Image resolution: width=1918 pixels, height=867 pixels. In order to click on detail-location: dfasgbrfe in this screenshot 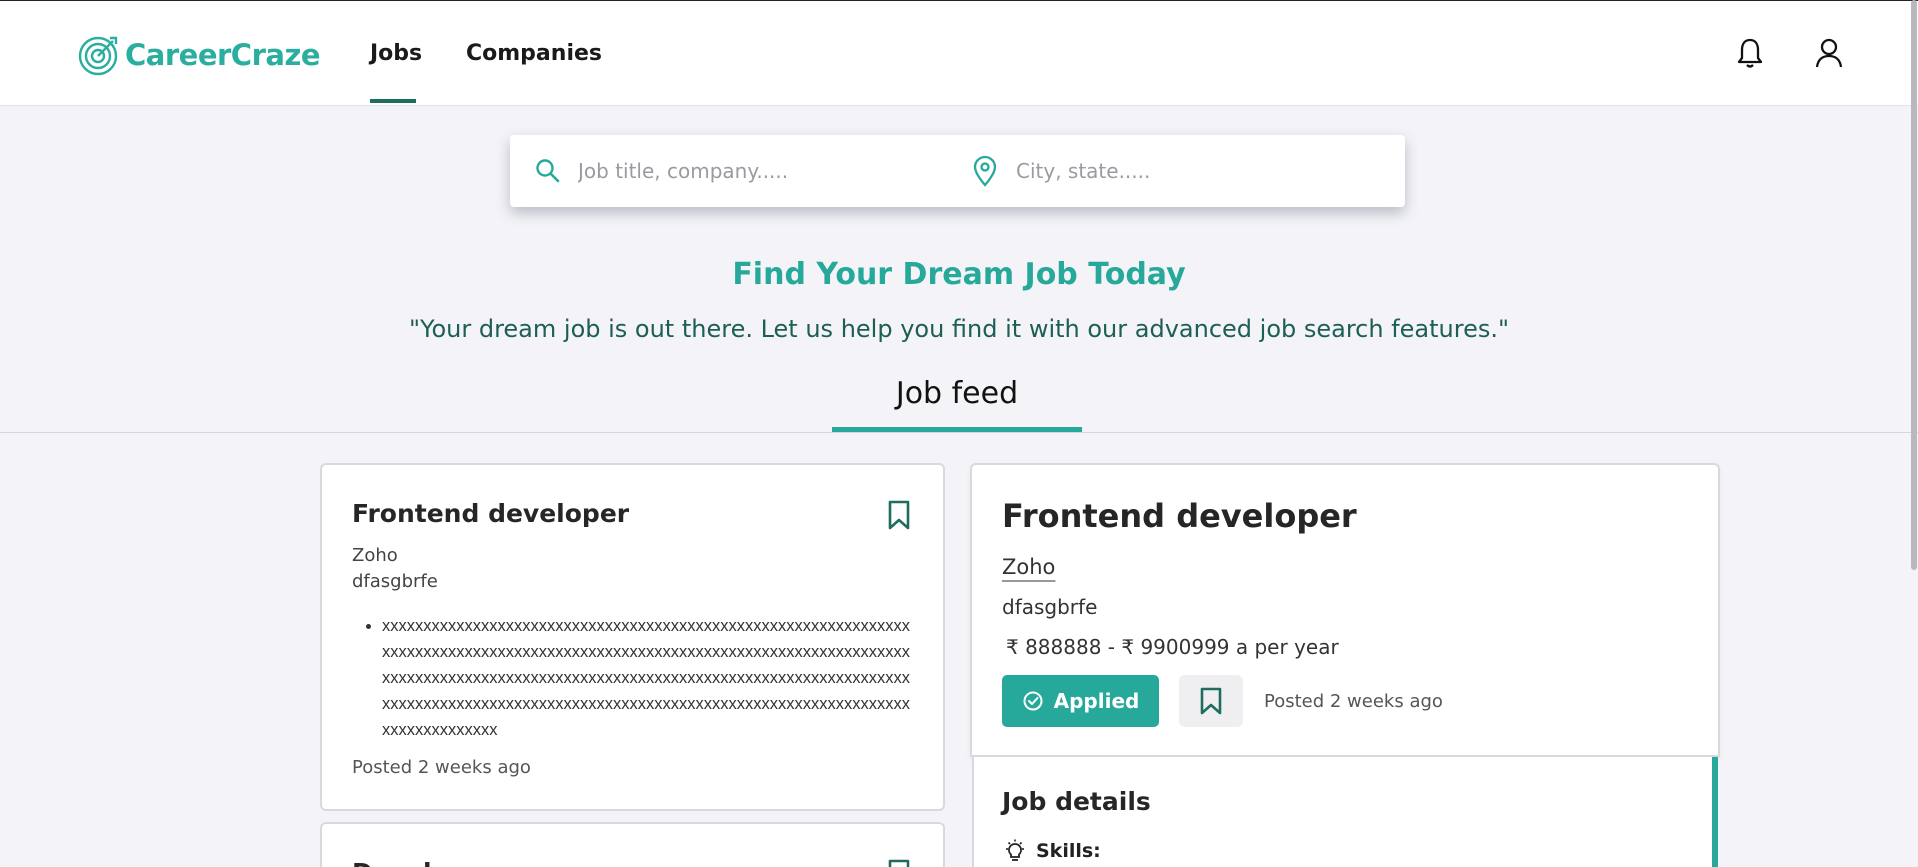, I will do `click(1050, 607)`.